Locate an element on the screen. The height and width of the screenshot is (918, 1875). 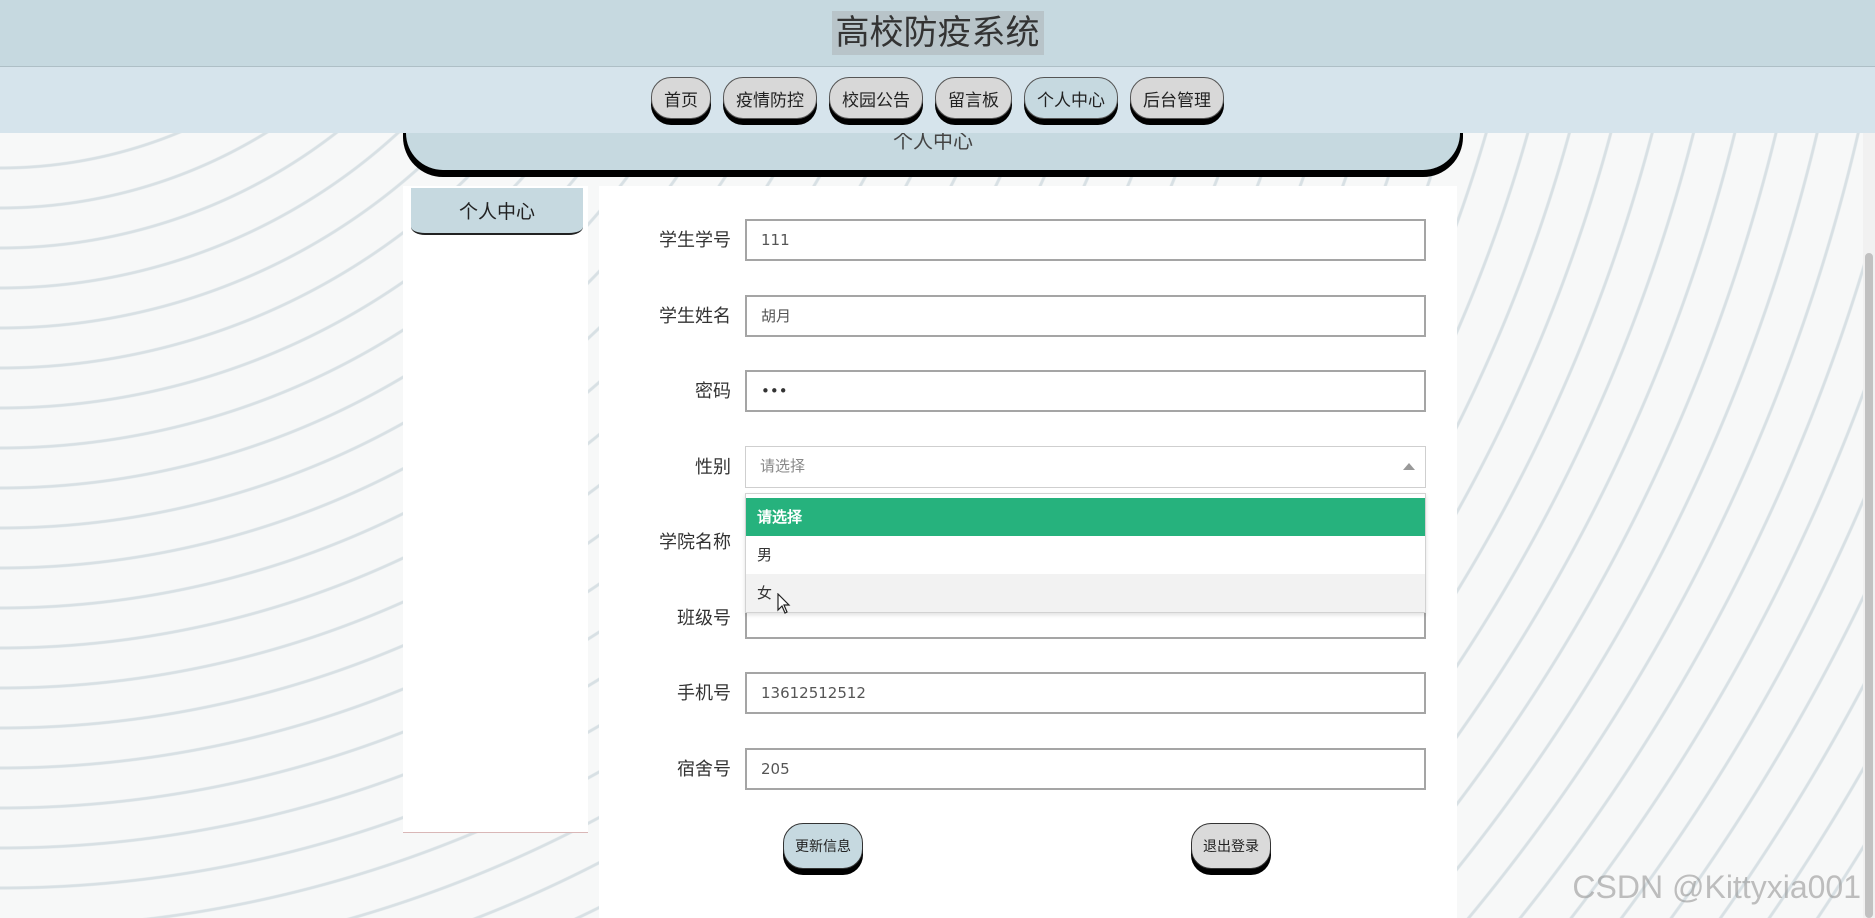
logout-button: 退出登录 is located at coordinates (1231, 846).